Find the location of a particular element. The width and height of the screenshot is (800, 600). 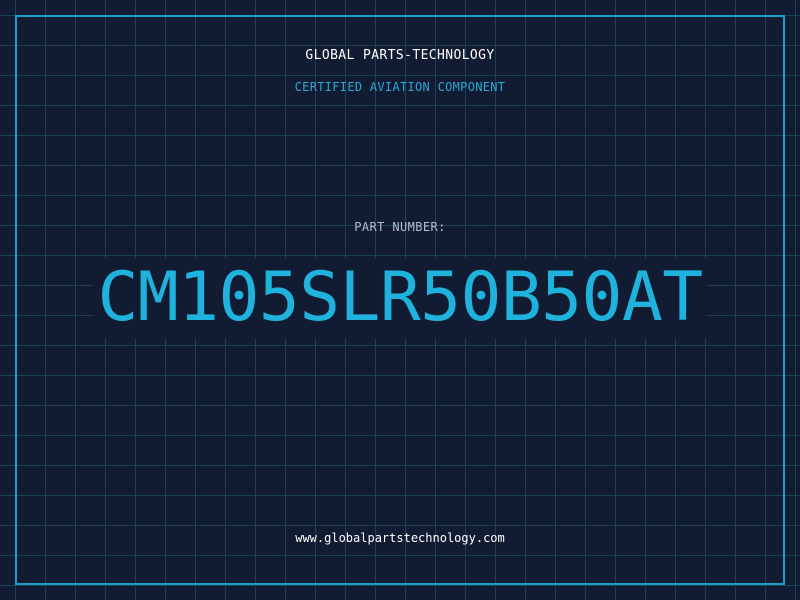

company-name: GLOBAL PARTS-TECHNOLOGY is located at coordinates (400, 55).